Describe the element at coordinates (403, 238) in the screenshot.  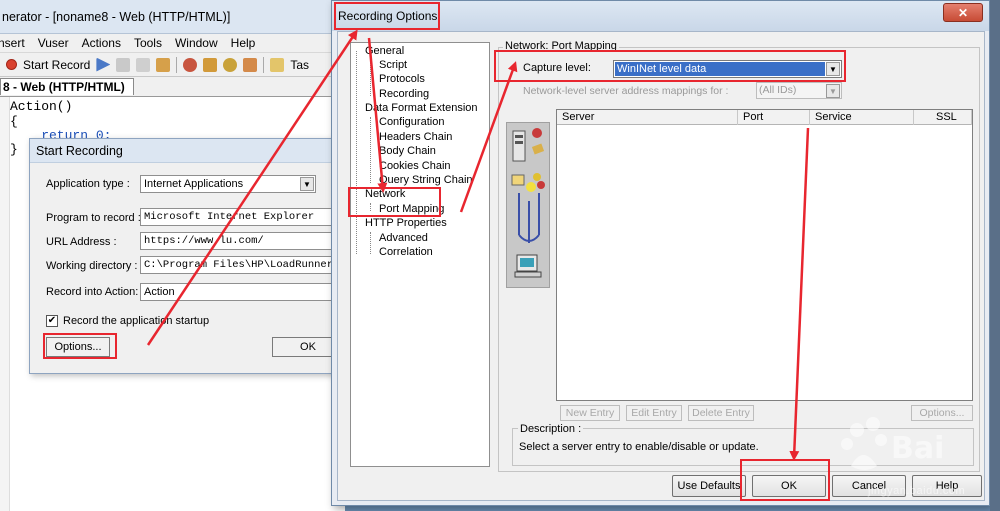
I see `tree-item-advanced: Advanced` at that location.